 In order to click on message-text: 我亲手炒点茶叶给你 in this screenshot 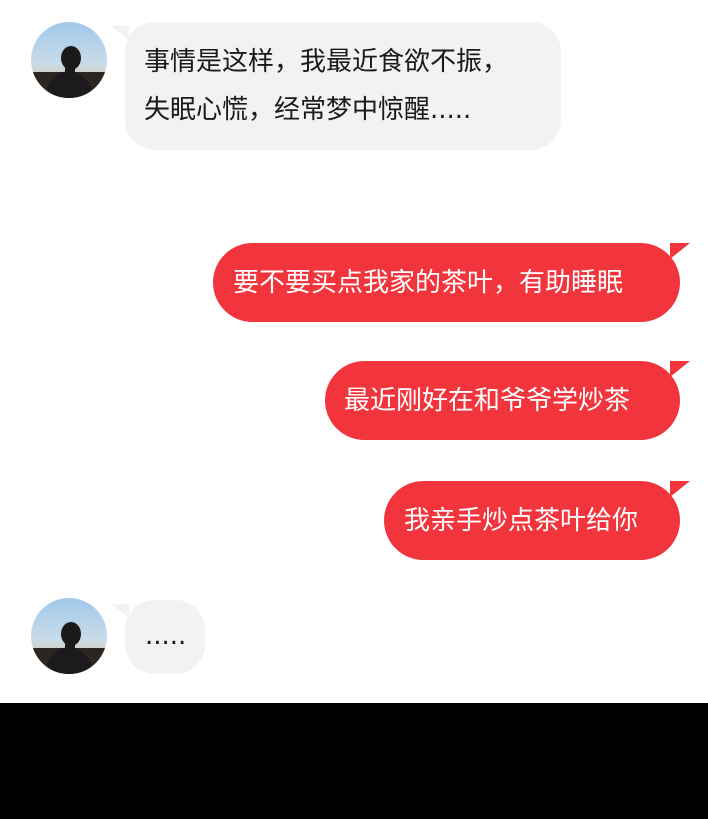, I will do `click(521, 521)`.